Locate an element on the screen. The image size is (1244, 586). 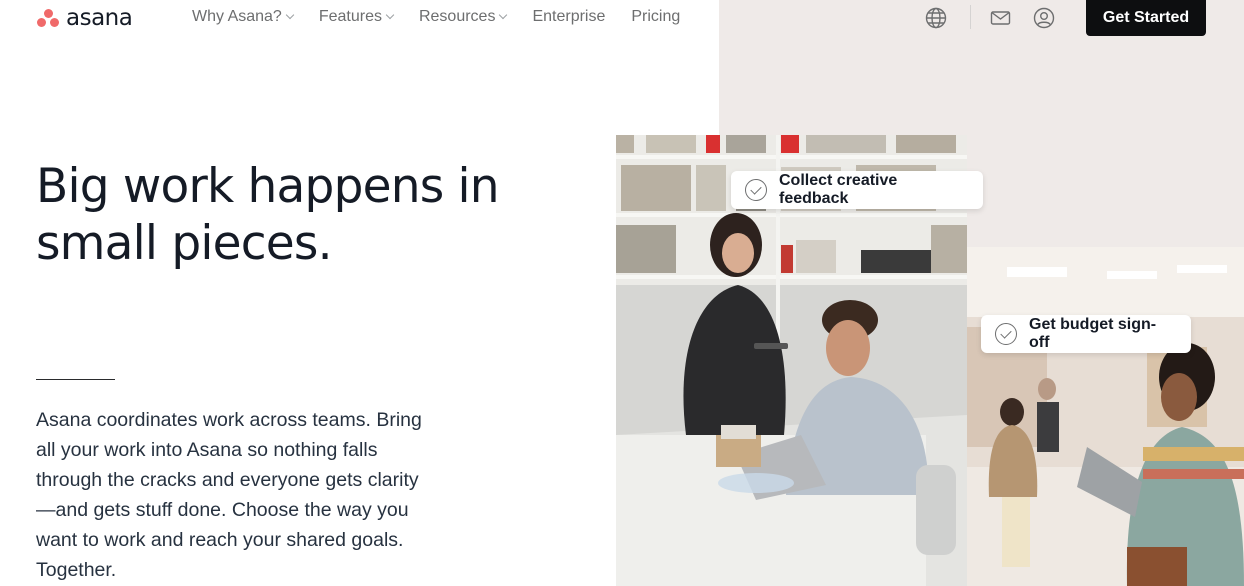
logo-wordmark: asana is located at coordinates (99, 17).